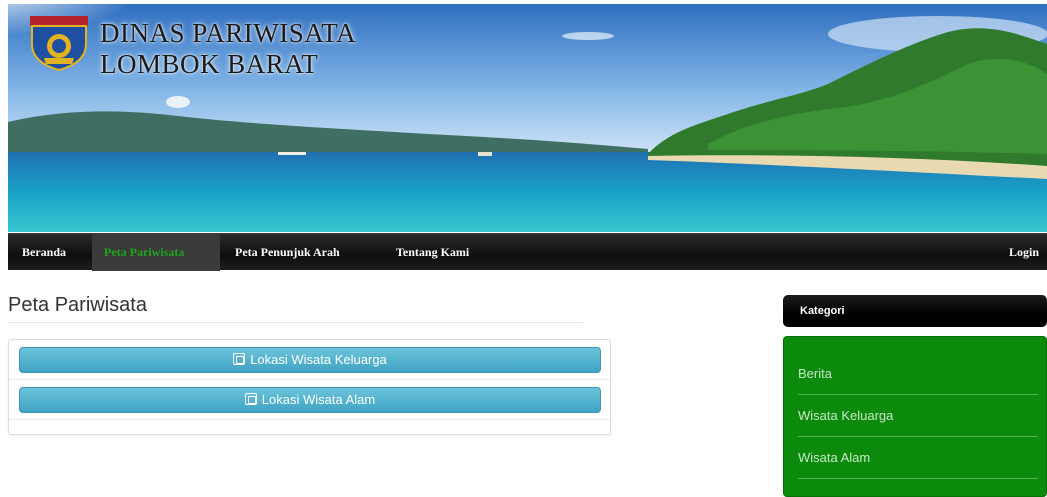  I want to click on sidebar-item-wisata-keluarga: Wisata Keluarga, so click(918, 416).